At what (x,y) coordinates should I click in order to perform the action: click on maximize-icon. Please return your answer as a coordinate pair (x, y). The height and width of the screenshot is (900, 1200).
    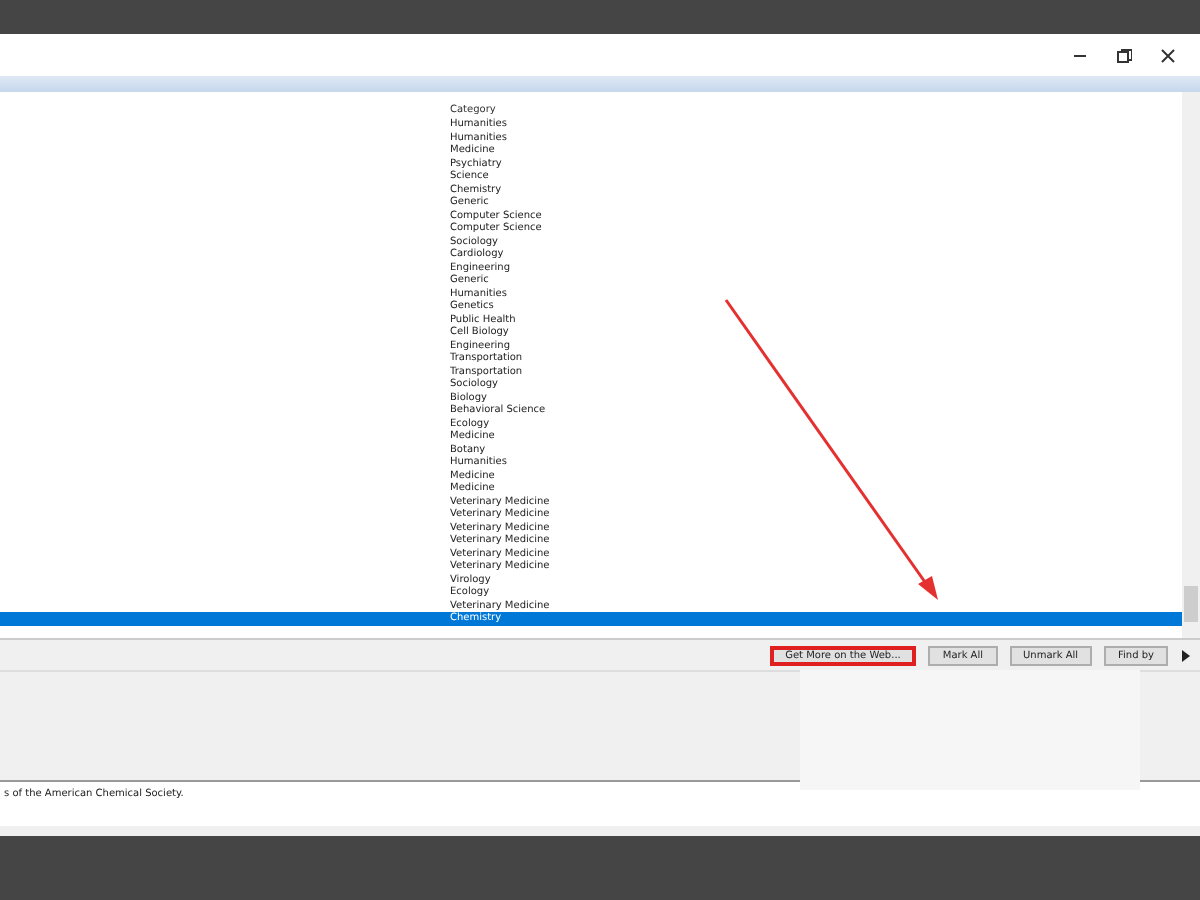
    Looking at the image, I should click on (1124, 55).